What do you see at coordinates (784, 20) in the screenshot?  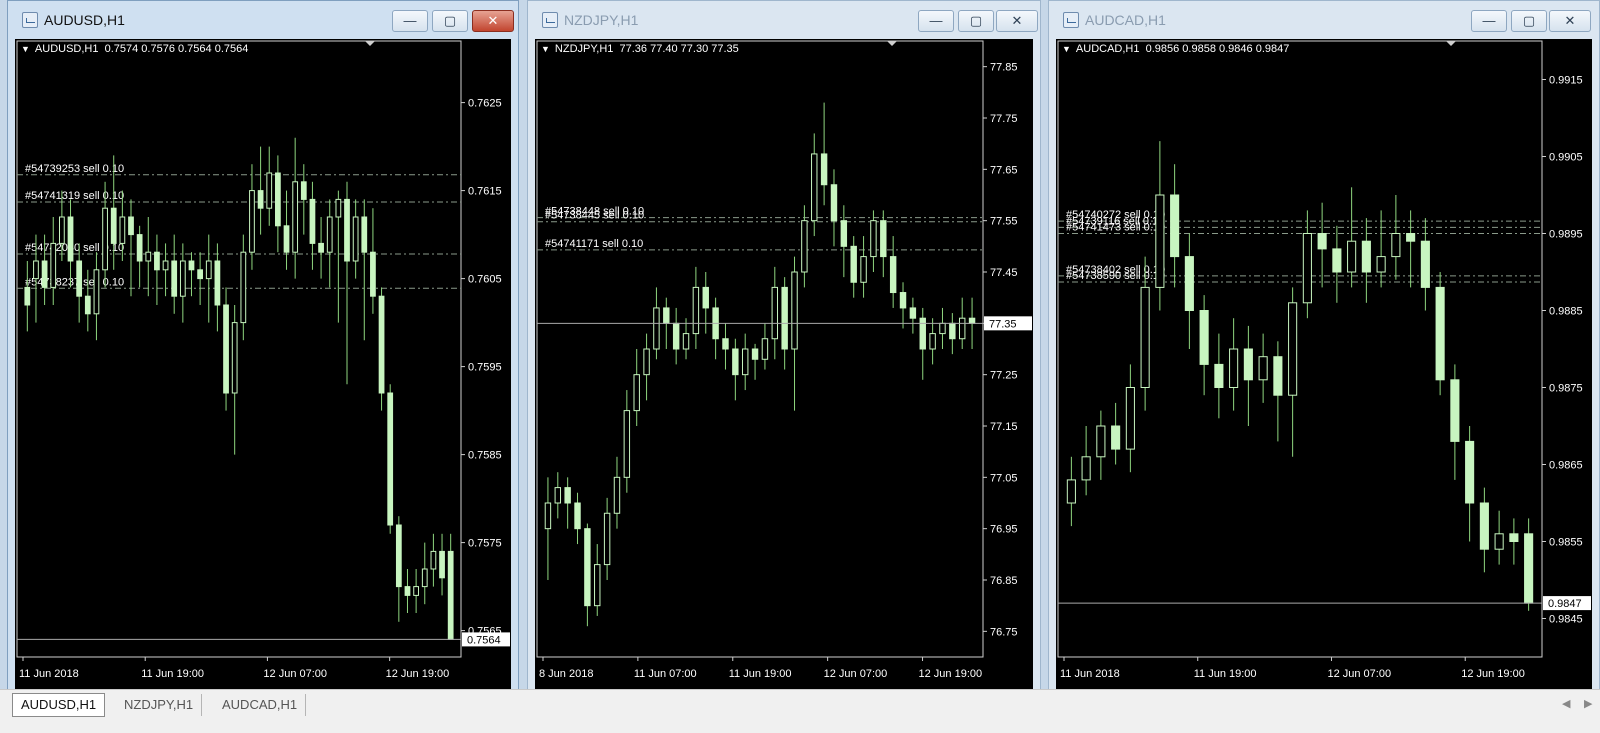 I see `window-titlebar: NZDJPY,H1 — ▢ ✕` at bounding box center [784, 20].